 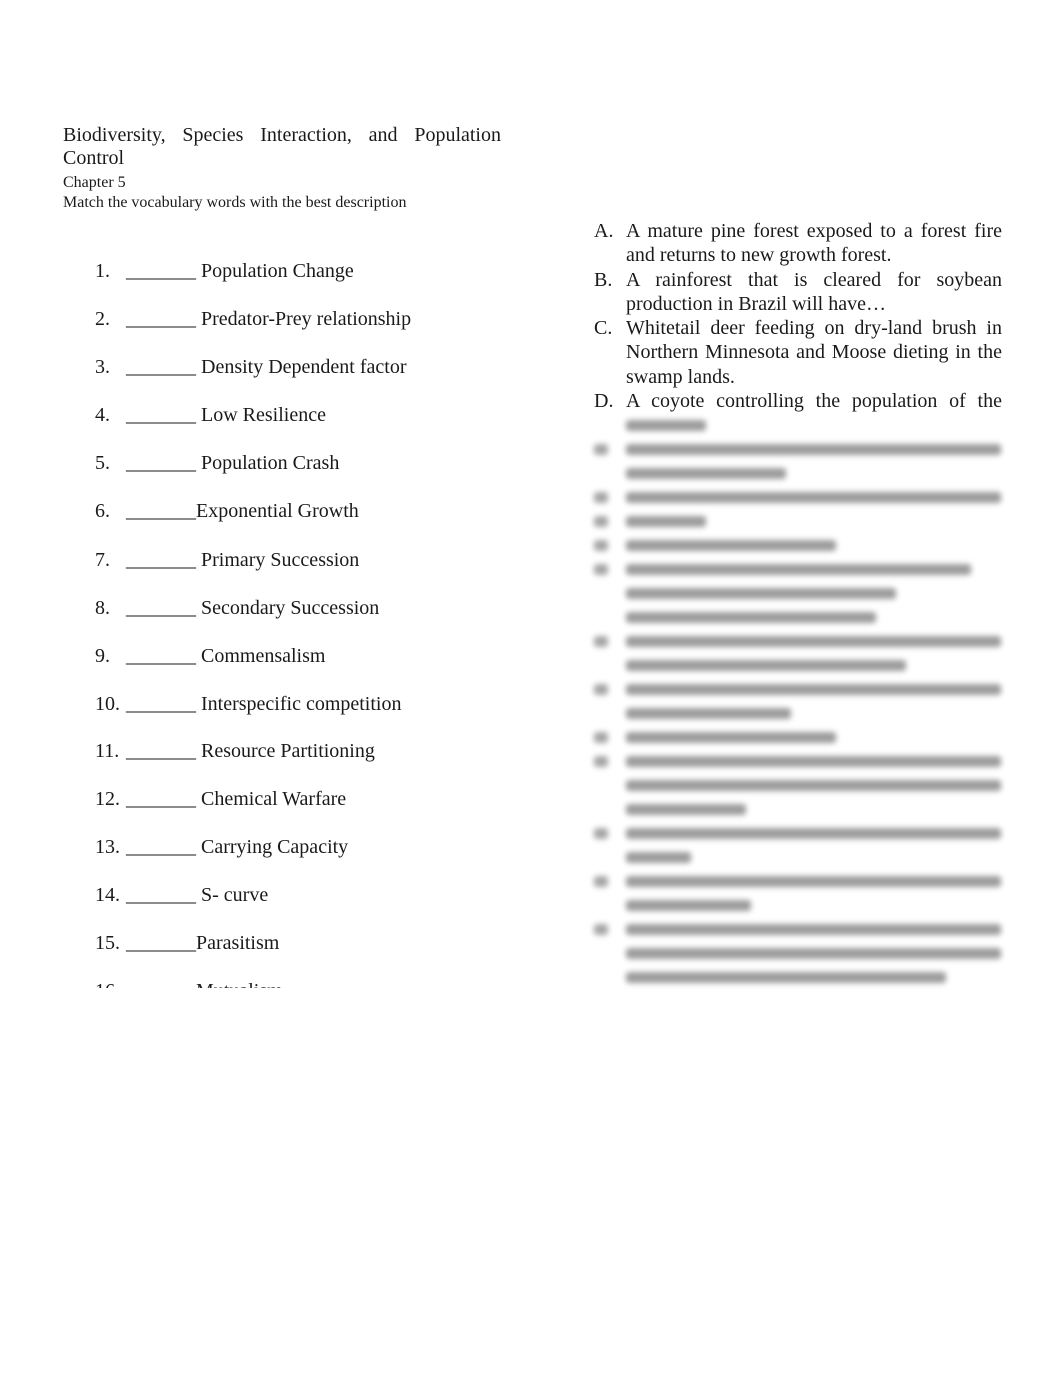 What do you see at coordinates (227, 560) in the screenshot?
I see `vocabulary-item: 7. _______ Primary Succession` at bounding box center [227, 560].